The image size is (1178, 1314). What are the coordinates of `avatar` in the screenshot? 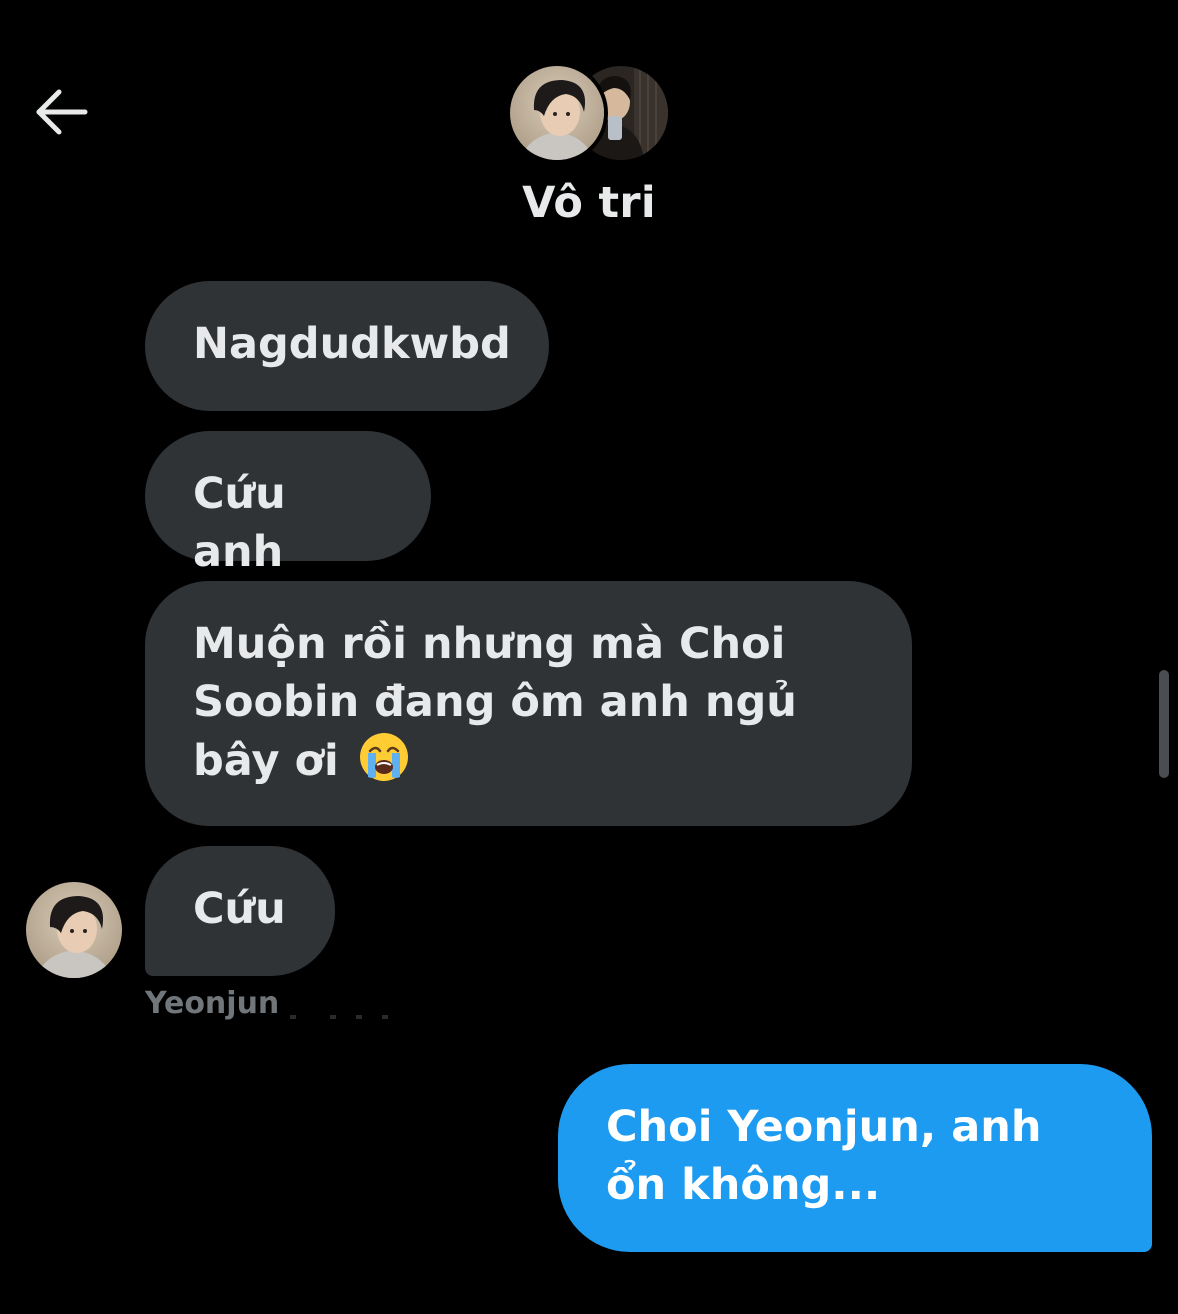 It's located at (557, 113).